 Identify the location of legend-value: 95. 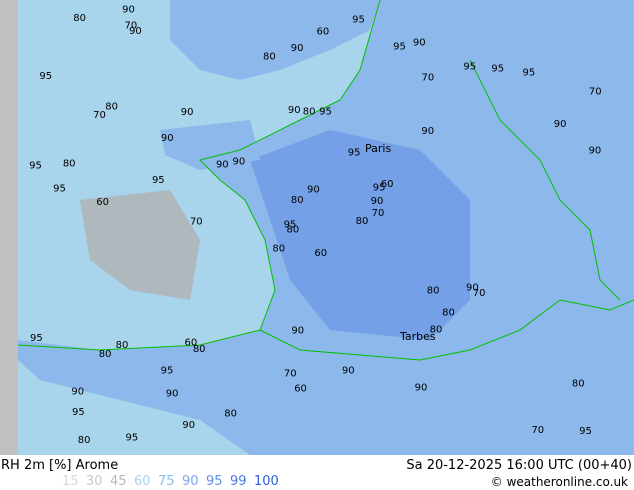
(214, 481).